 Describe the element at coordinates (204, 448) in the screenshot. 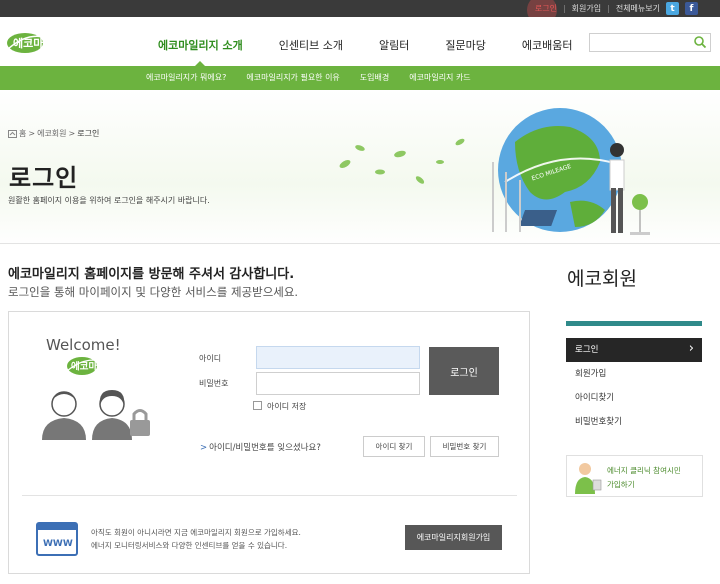

I see `arrow-icon: >` at that location.